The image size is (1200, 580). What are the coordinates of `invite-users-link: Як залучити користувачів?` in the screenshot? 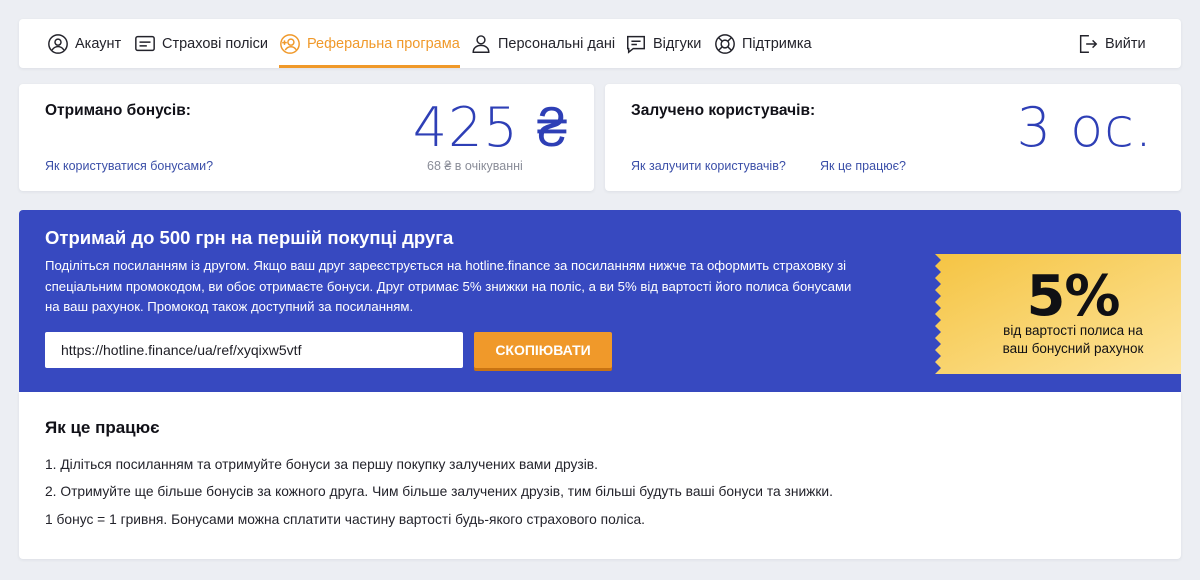 It's located at (708, 166).